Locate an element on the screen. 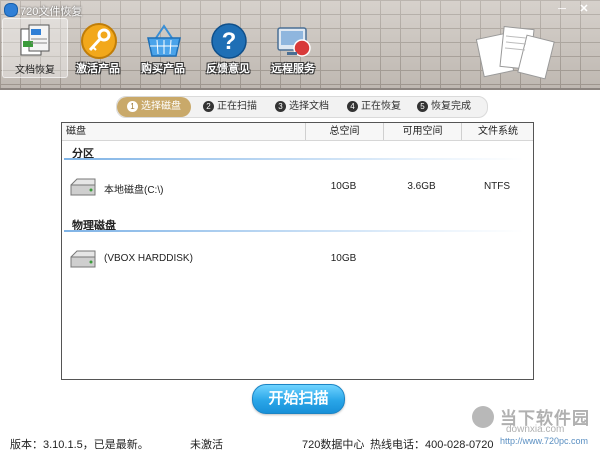 Image resolution: width=600 pixels, height=452 pixels. column-header-disk: 磁盘 is located at coordinates (183, 131).